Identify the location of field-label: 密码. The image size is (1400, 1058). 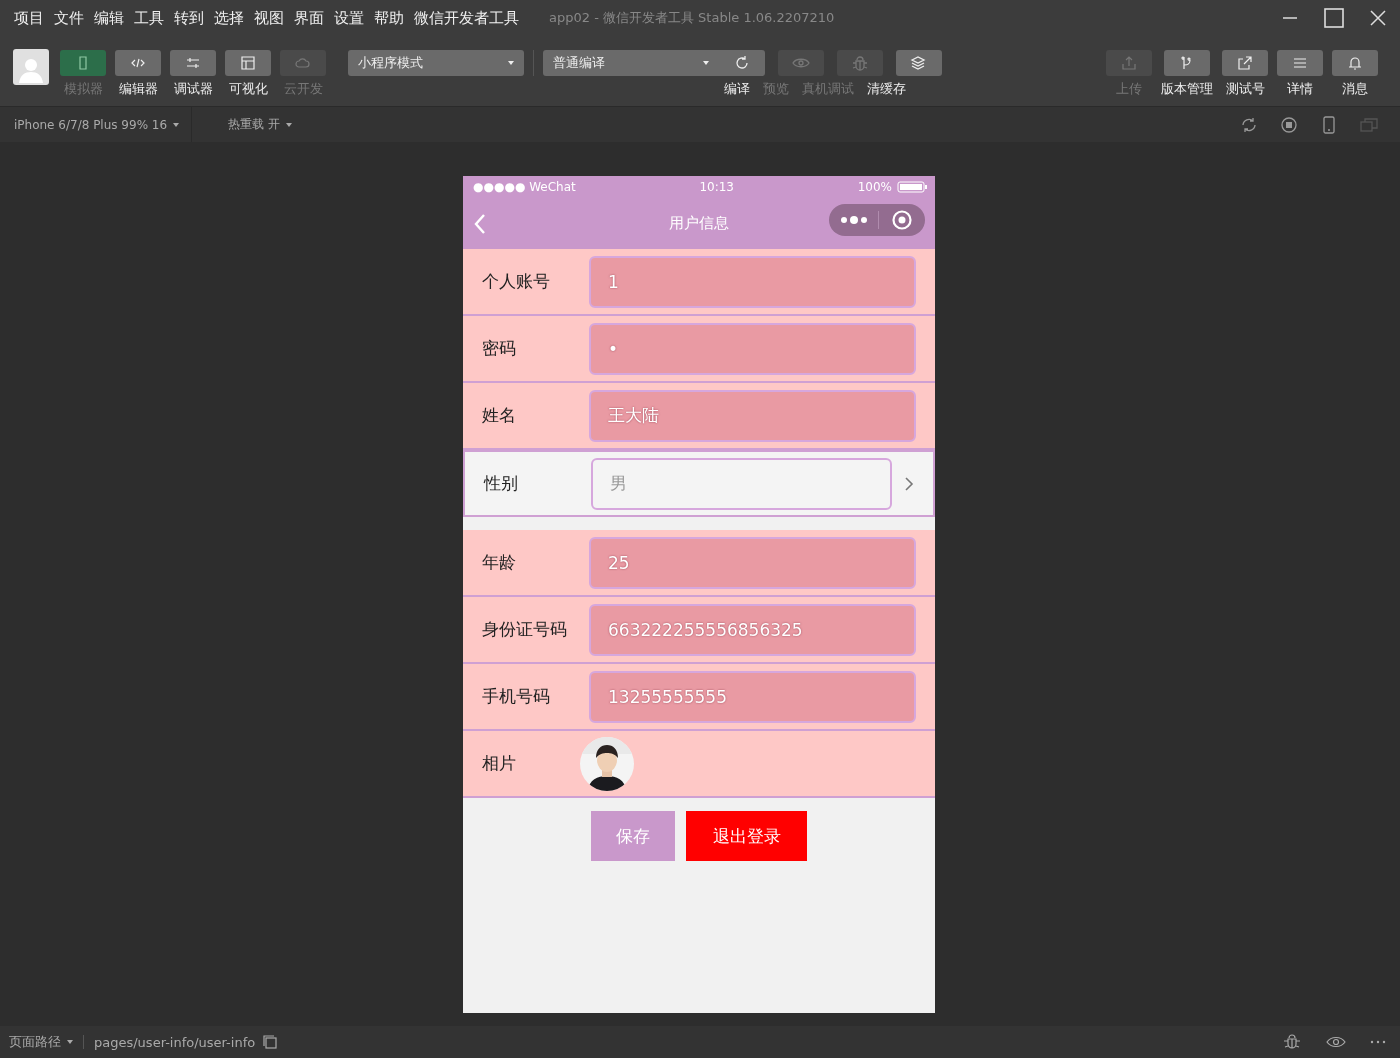
(499, 348).